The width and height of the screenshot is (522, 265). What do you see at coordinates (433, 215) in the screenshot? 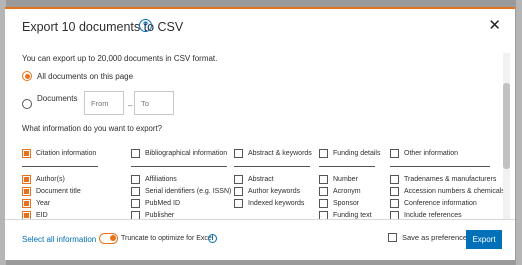
I see `field-label: Include references` at bounding box center [433, 215].